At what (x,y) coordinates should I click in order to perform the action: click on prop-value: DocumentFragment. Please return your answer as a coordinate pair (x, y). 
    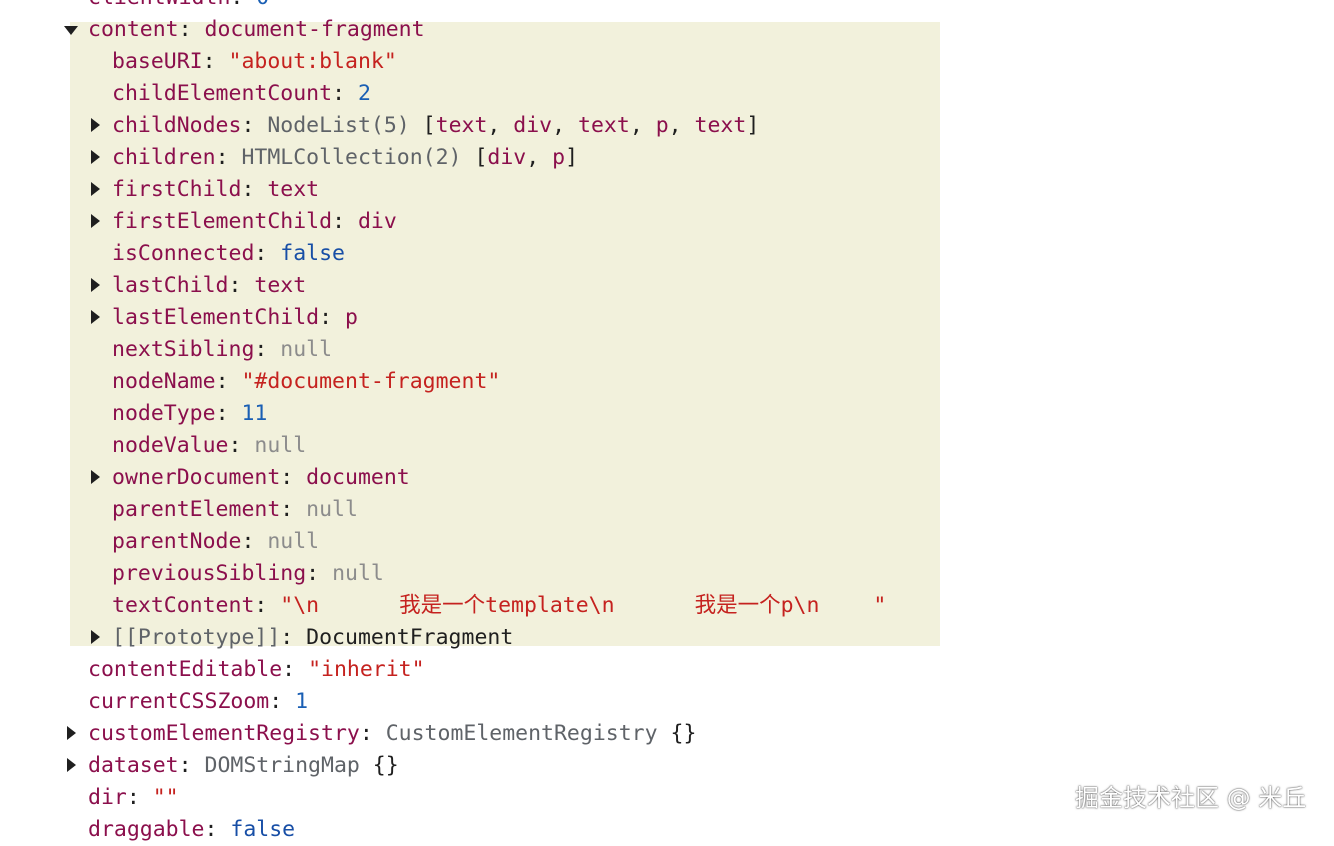
    Looking at the image, I should click on (410, 637).